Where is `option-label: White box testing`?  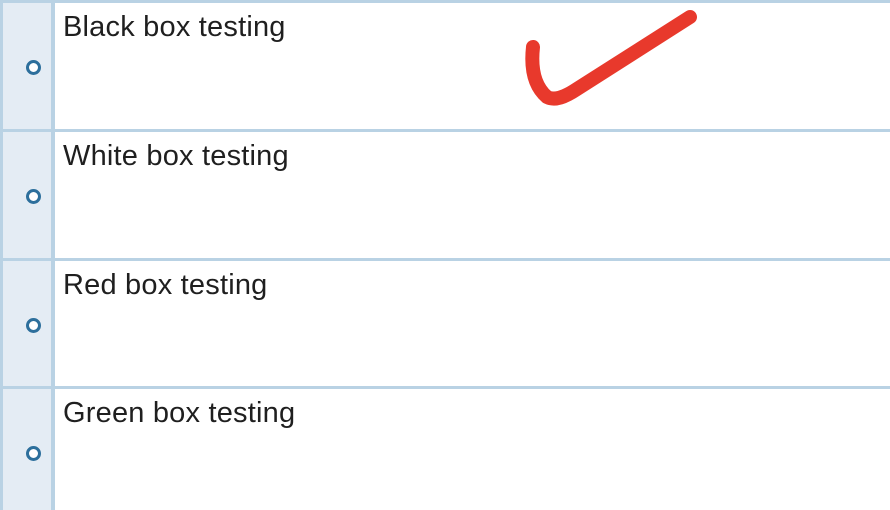 option-label: White box testing is located at coordinates (176, 156).